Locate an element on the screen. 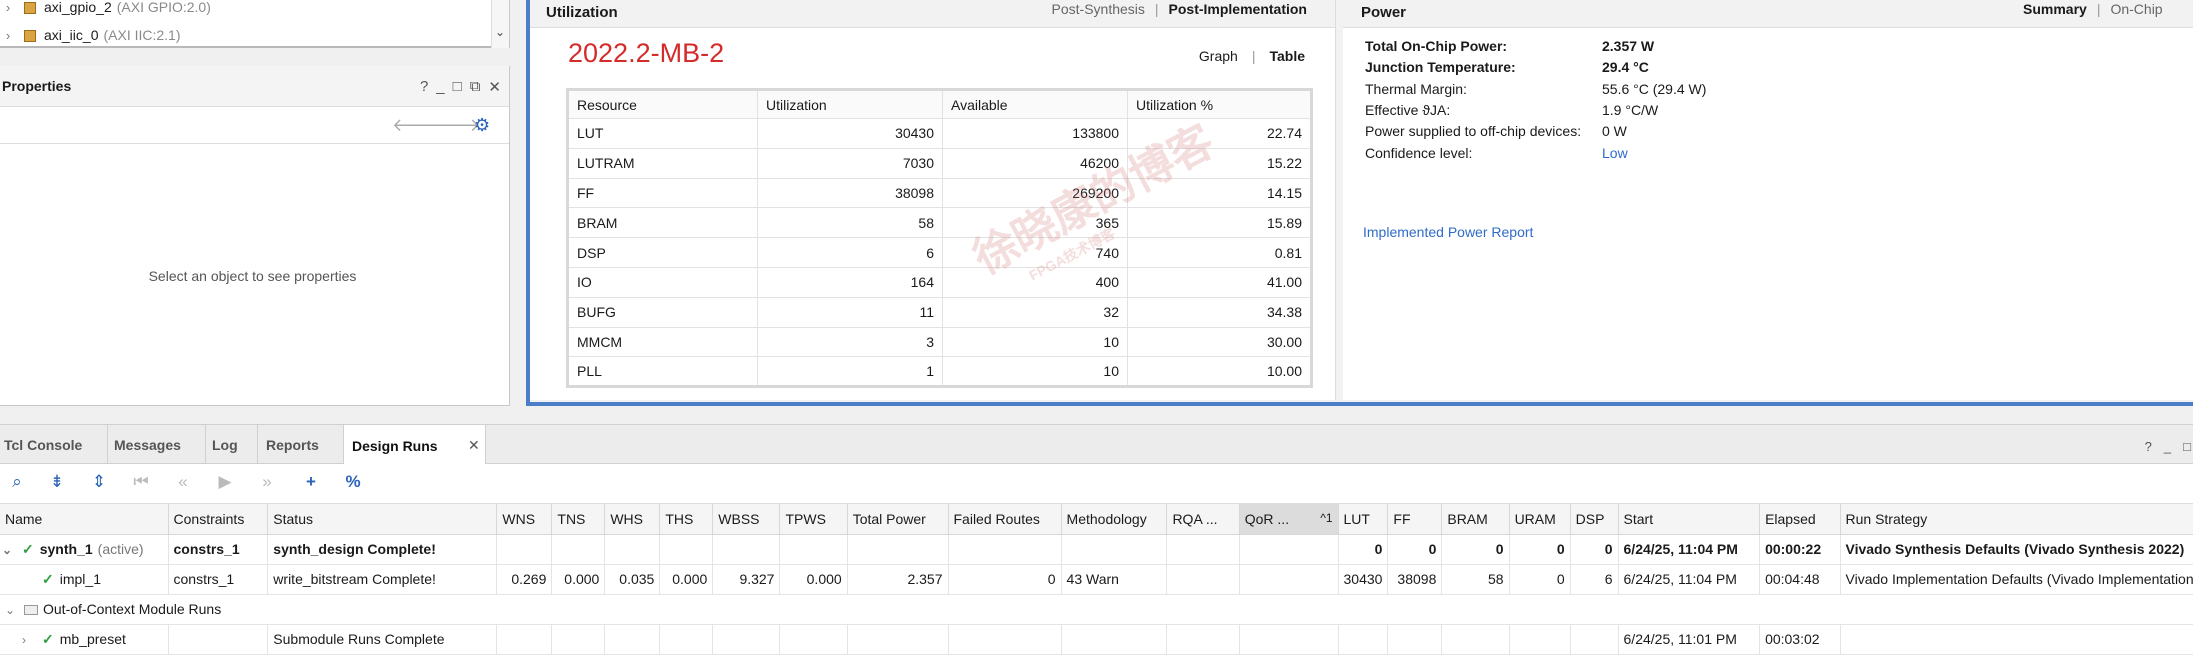 Image resolution: width=2193 pixels, height=662 pixels. float-icon: ⧉ is located at coordinates (475, 87).